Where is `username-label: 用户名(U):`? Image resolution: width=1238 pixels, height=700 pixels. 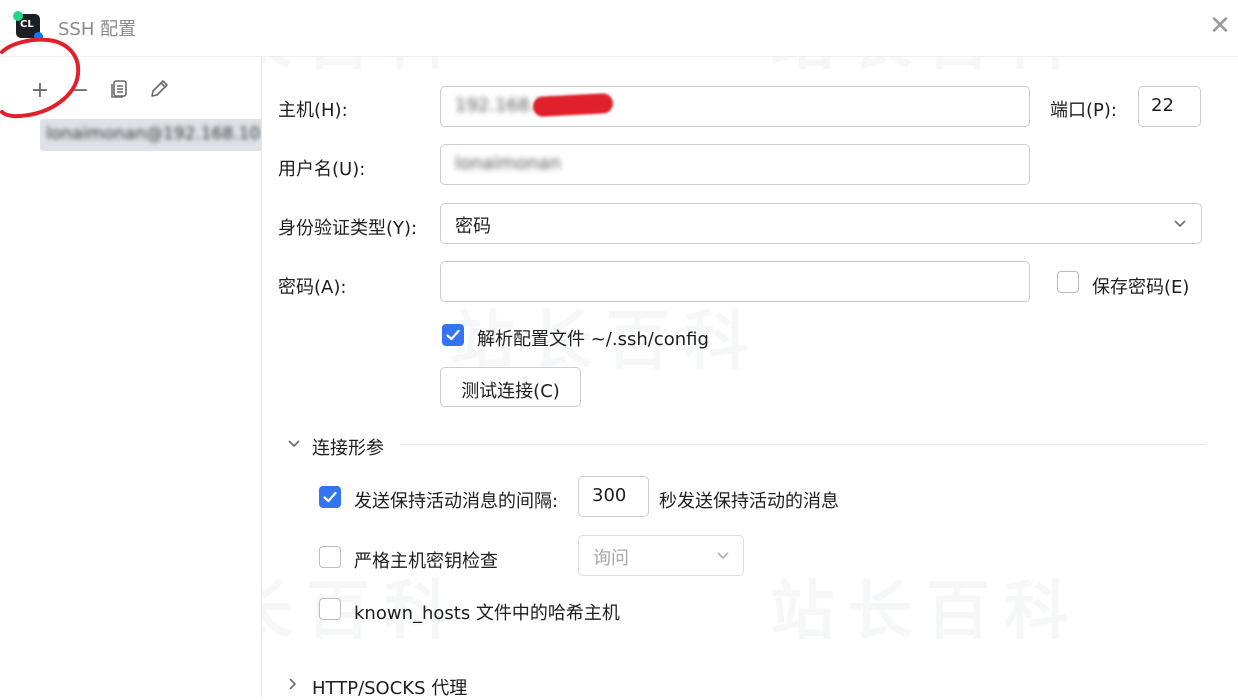
username-label: 用户名(U): is located at coordinates (322, 169).